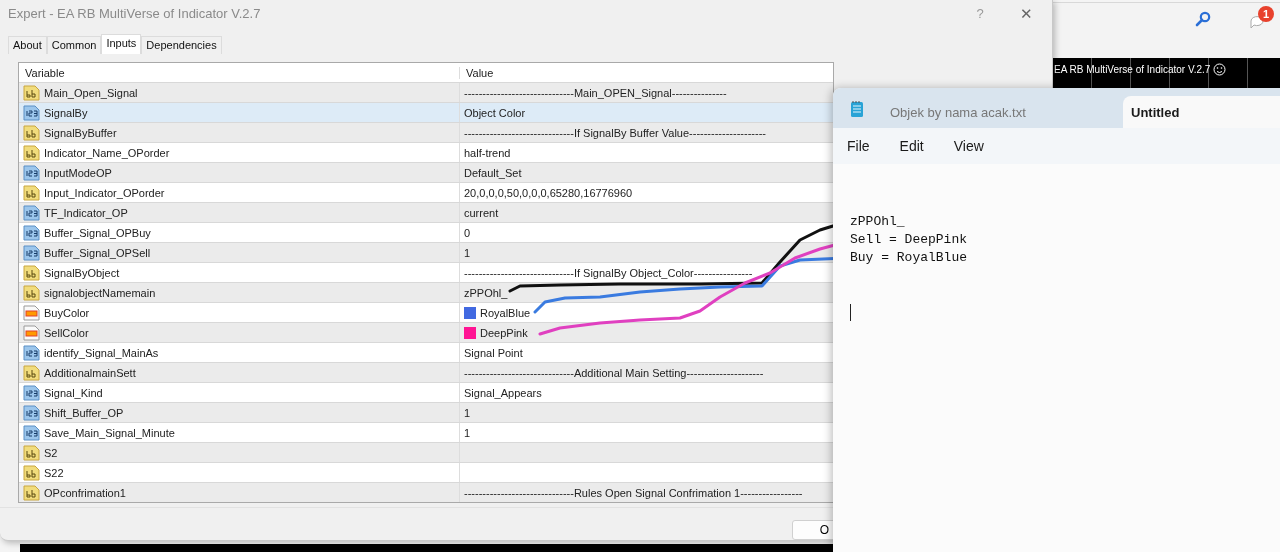 This screenshot has height=552, width=1280. I want to click on value-text: half-trend, so click(487, 152).